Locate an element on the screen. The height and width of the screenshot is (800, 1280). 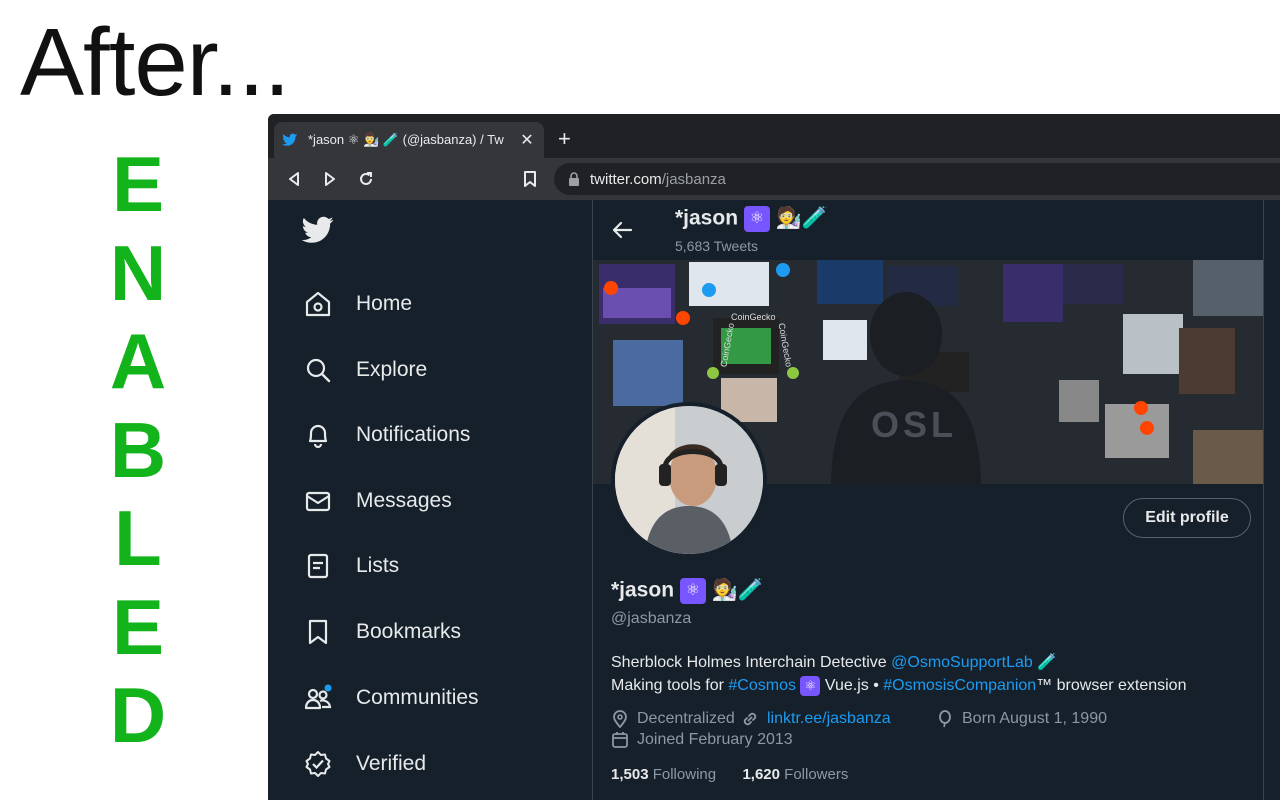
enabled-letter: L is located at coordinates (138, 538).